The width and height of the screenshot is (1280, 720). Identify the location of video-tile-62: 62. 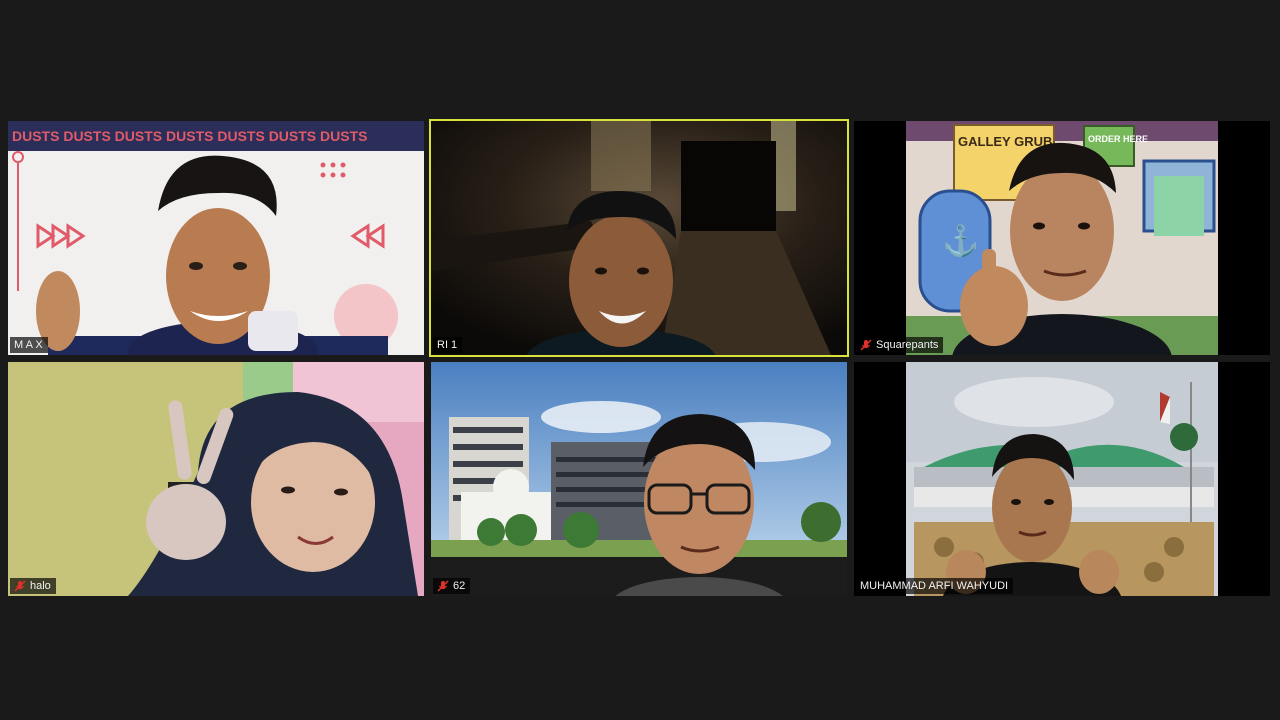
(639, 479).